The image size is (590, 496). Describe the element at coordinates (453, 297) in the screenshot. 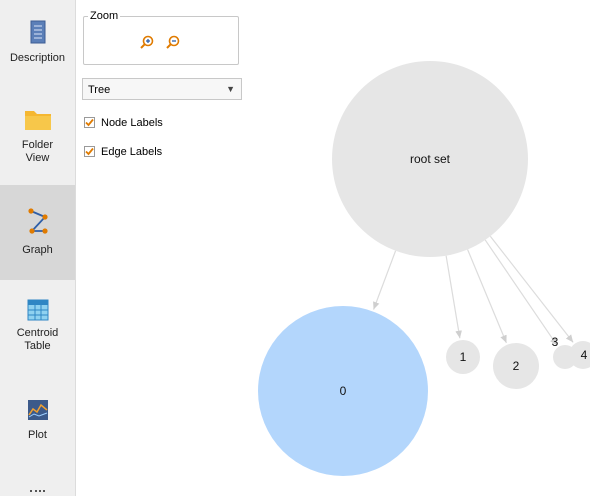

I see `graph-edge-root-n1` at that location.